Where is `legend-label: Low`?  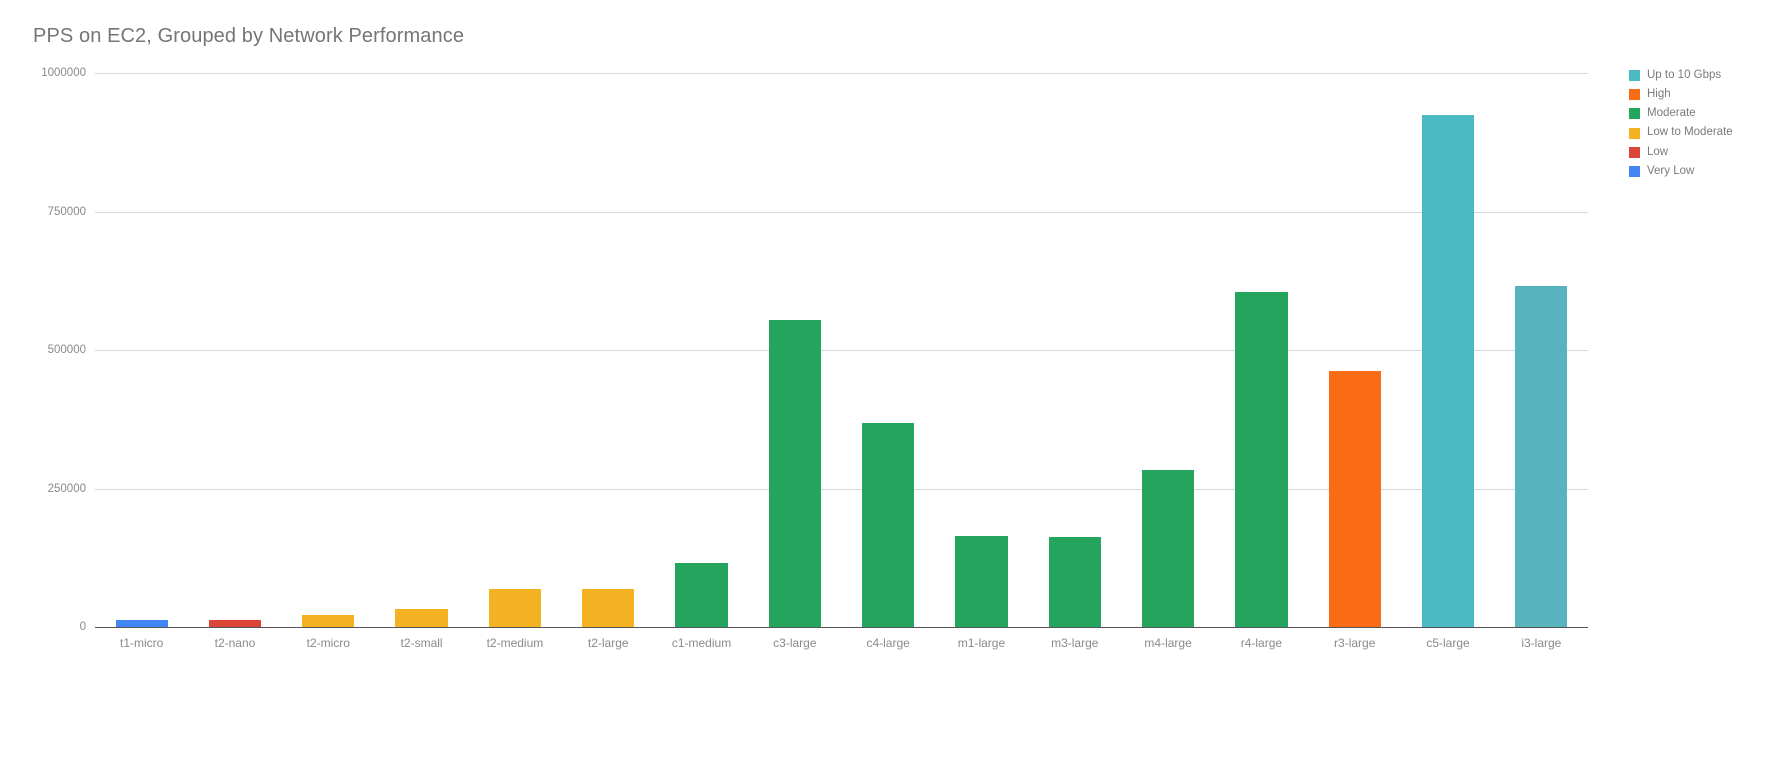
legend-label: Low is located at coordinates (1658, 151).